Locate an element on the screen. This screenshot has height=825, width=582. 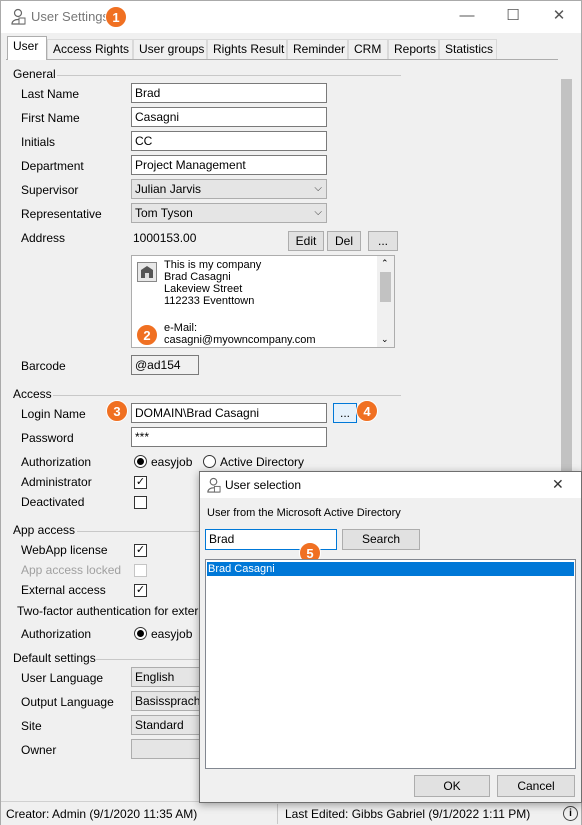
auth-ad-radio is located at coordinates (209, 461).